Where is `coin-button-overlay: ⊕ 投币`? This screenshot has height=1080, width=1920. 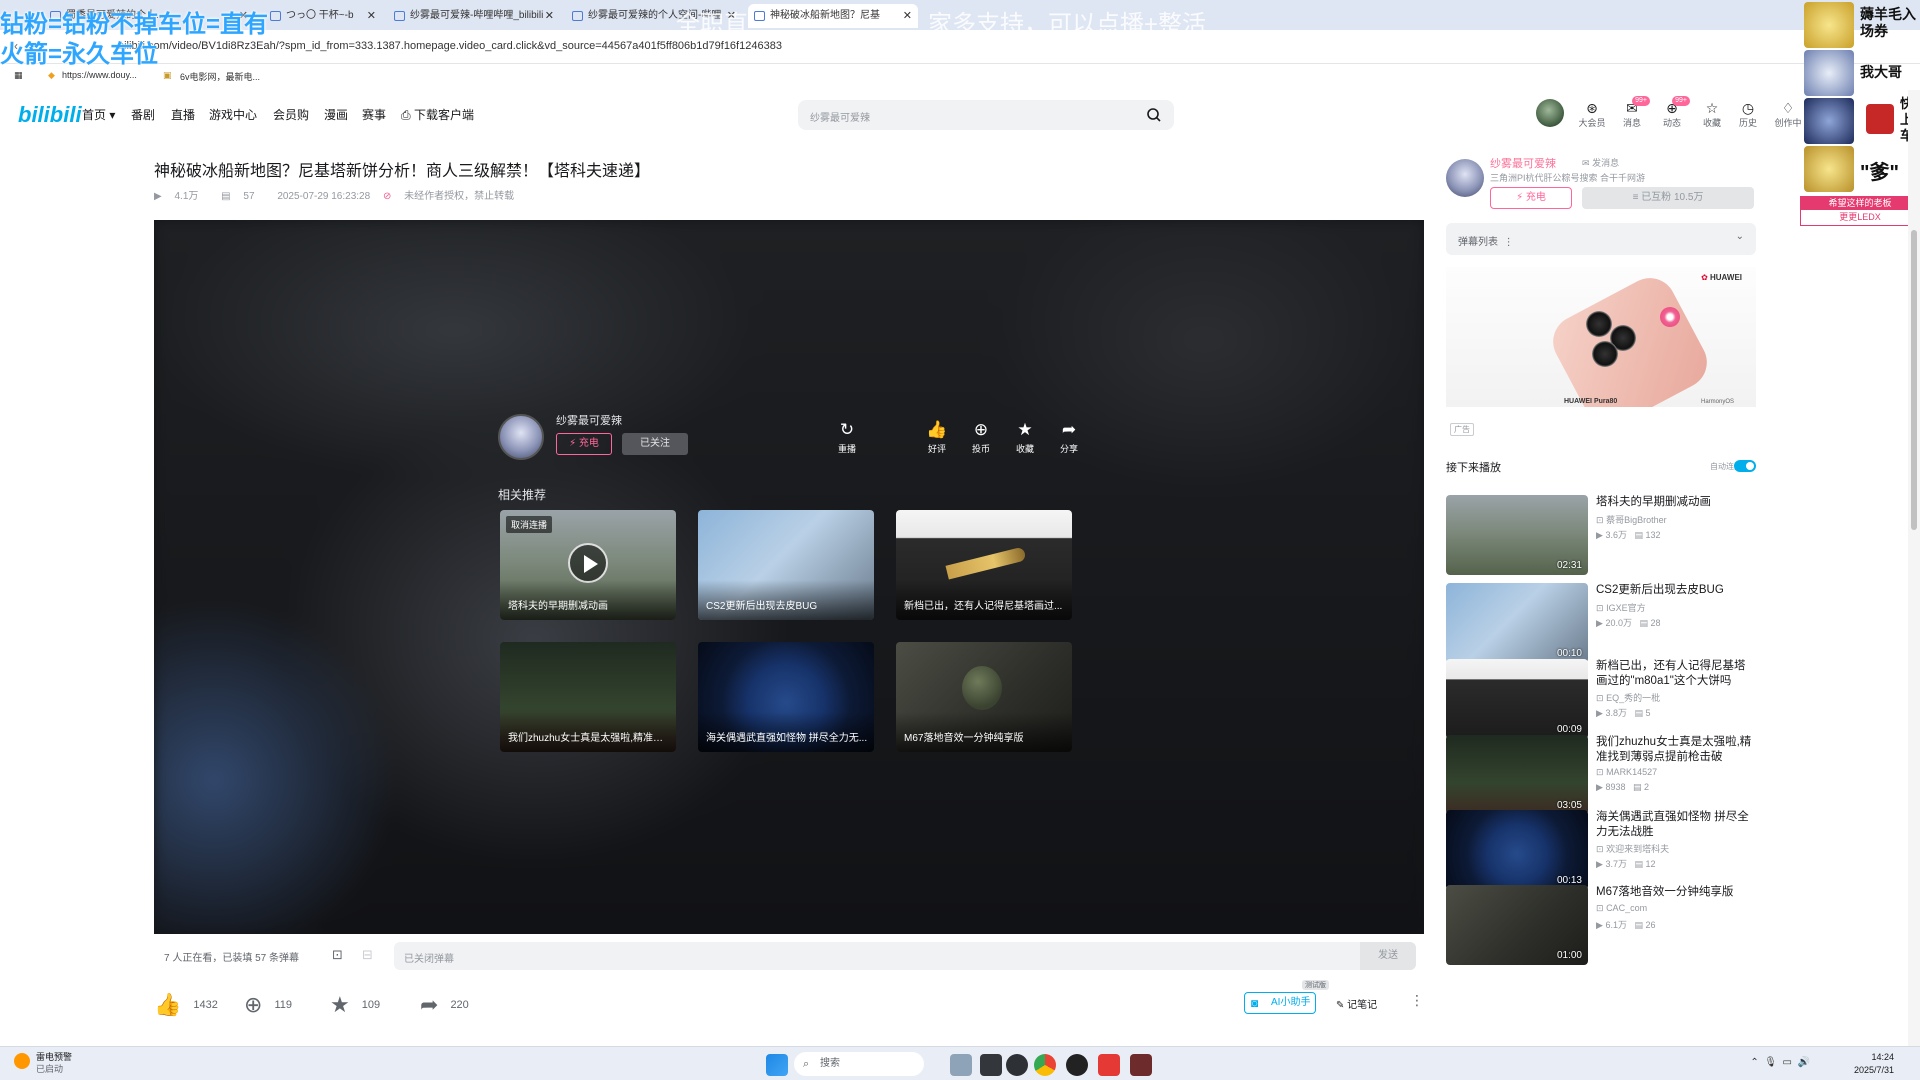
coin-button-overlay: ⊕ 投币 is located at coordinates (981, 437).